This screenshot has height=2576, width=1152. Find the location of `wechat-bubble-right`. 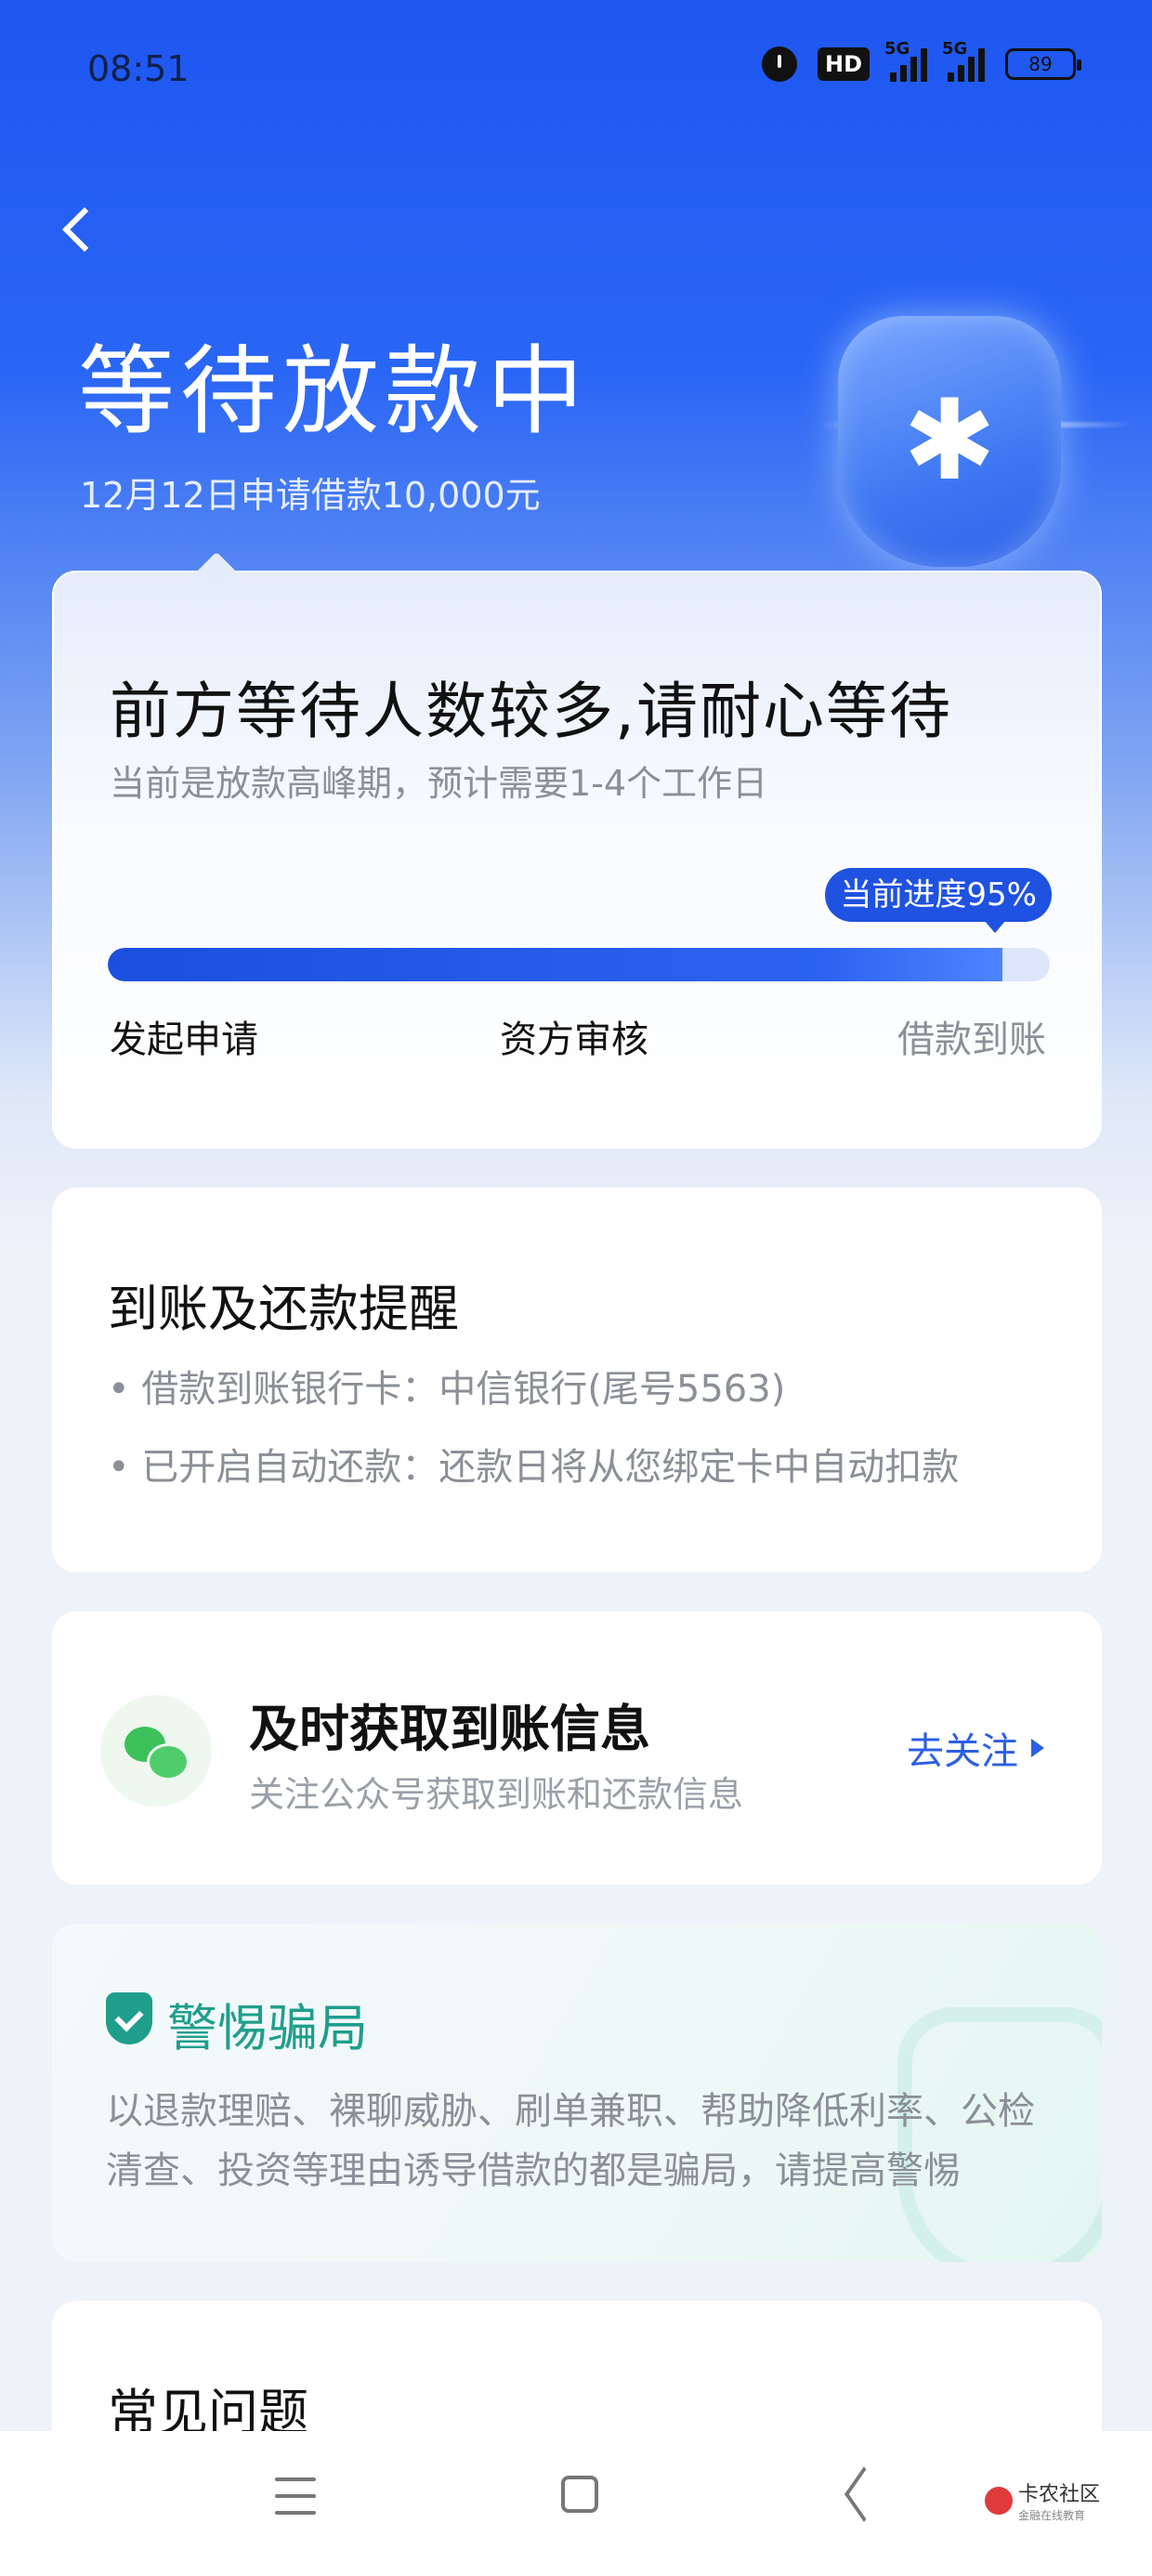

wechat-bubble-right is located at coordinates (168, 1762).